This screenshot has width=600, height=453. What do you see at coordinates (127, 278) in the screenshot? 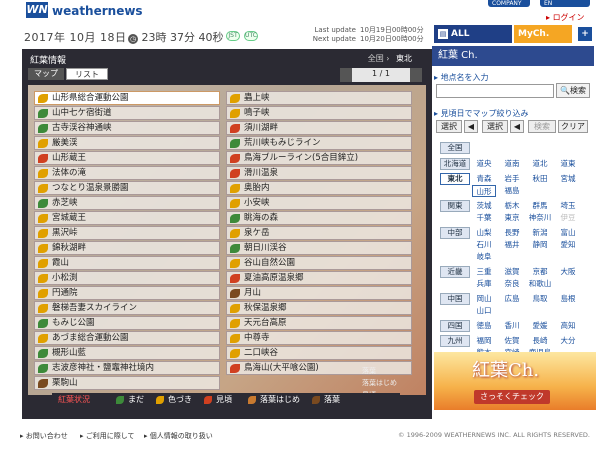
I see `spot-item: 小松渕` at bounding box center [127, 278].